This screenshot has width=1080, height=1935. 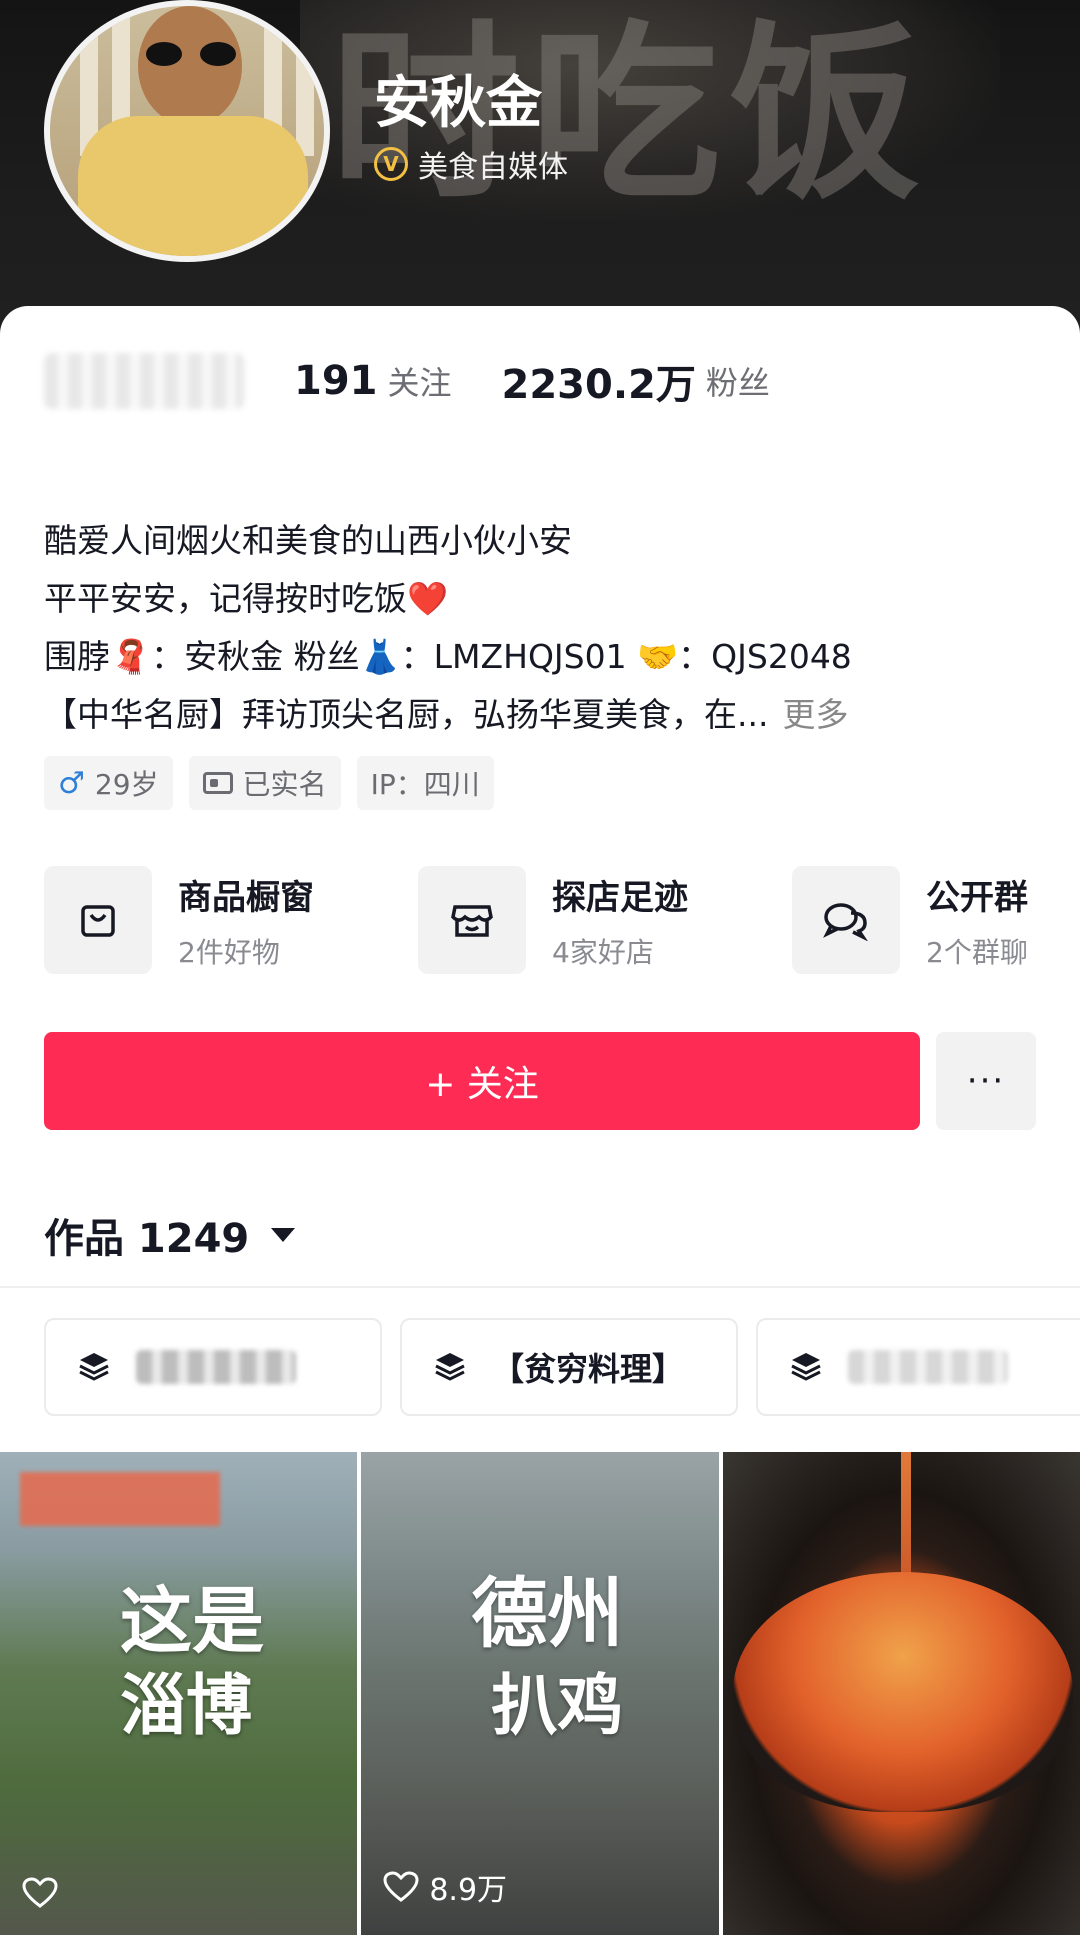 I want to click on verified-label: 美食自媒体, so click(x=493, y=167).